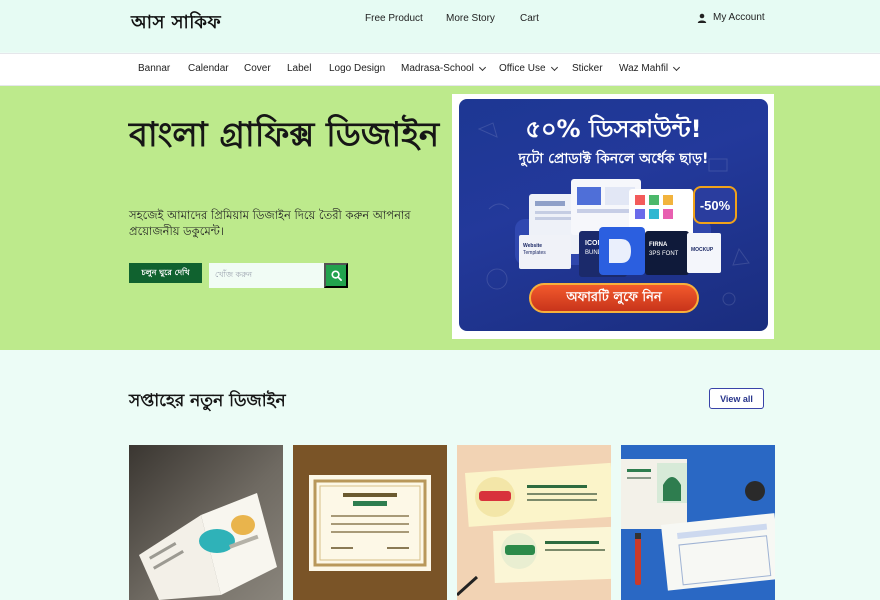  I want to click on search-input: খোঁজ করুন, so click(266, 275).